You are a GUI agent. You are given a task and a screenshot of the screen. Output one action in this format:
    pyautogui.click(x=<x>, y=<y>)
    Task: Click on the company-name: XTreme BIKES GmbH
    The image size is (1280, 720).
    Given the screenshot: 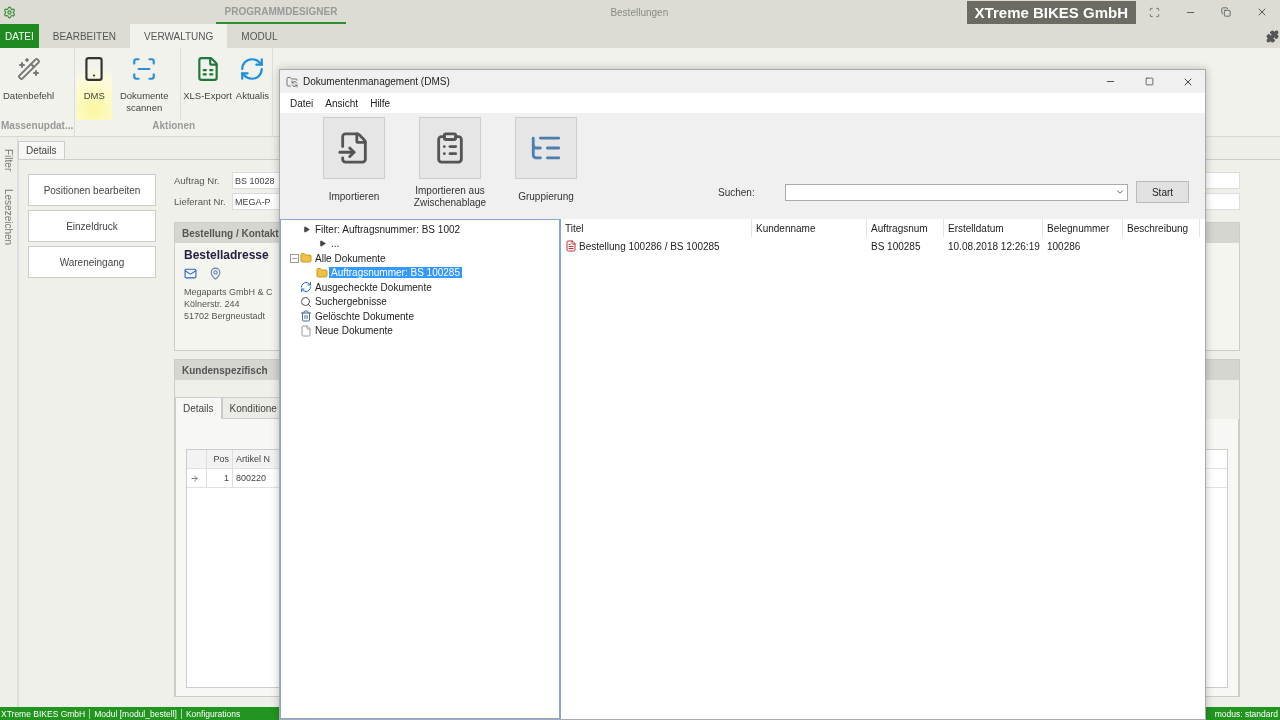 What is the action you would take?
    pyautogui.click(x=1051, y=12)
    